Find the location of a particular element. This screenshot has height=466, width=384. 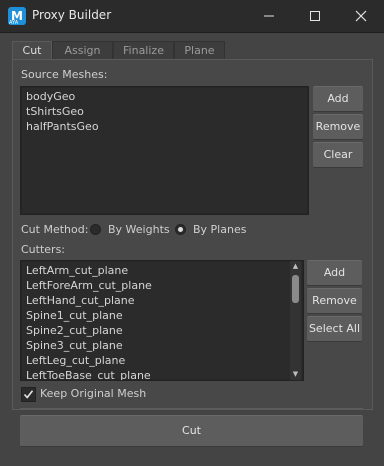

source-remove-button: Remove is located at coordinates (338, 127).